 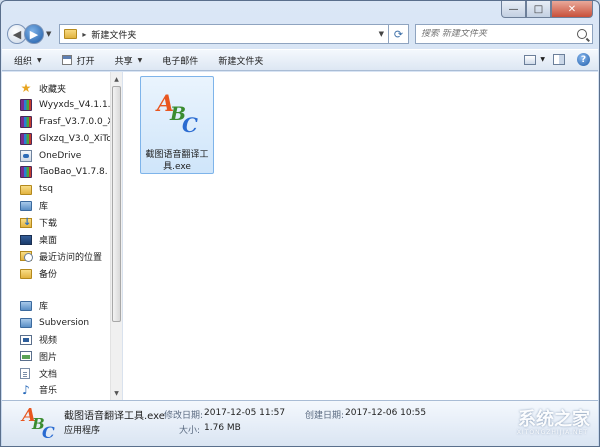 What do you see at coordinates (64, 322) in the screenshot?
I see `sidebar-item-label: Subversion` at bounding box center [64, 322].